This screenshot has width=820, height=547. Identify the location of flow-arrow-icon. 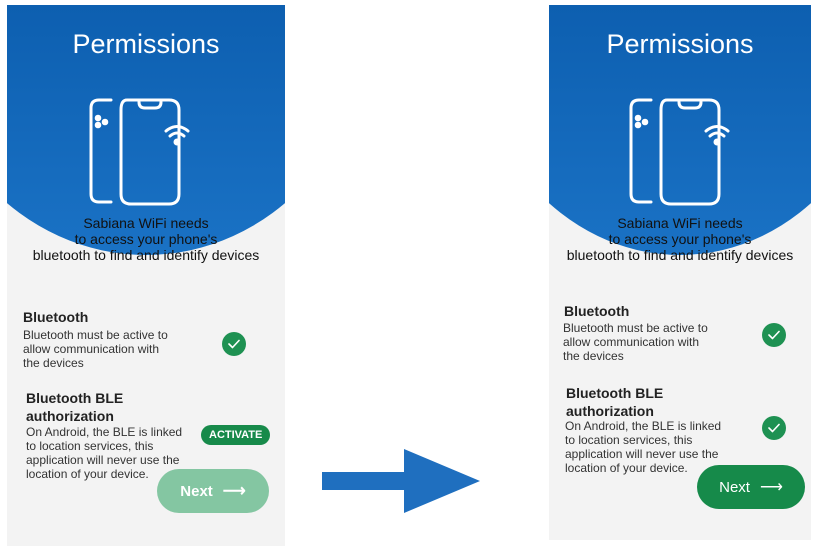
(401, 481).